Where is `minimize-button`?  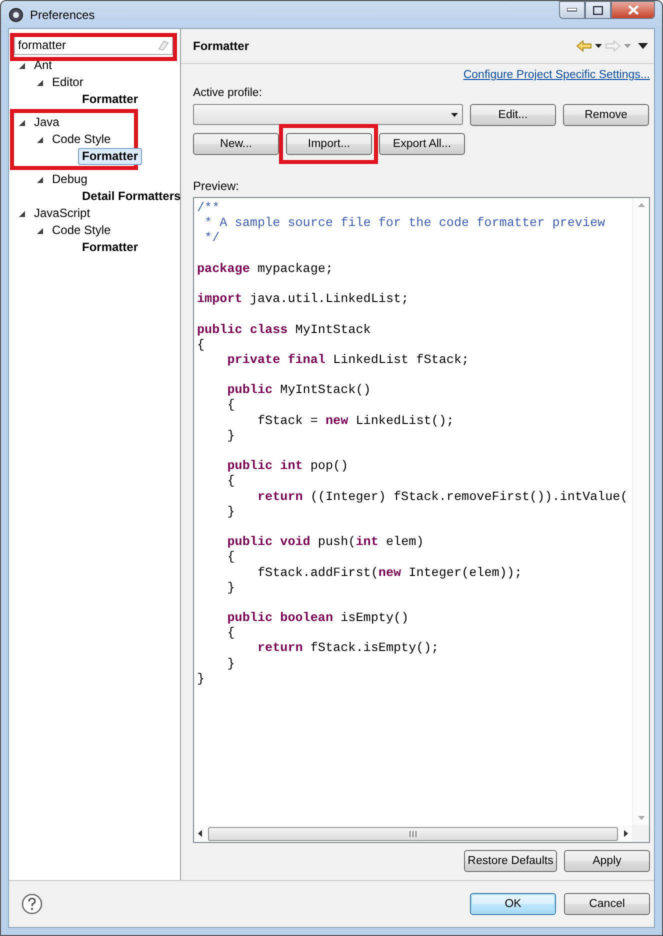 minimize-button is located at coordinates (572, 10).